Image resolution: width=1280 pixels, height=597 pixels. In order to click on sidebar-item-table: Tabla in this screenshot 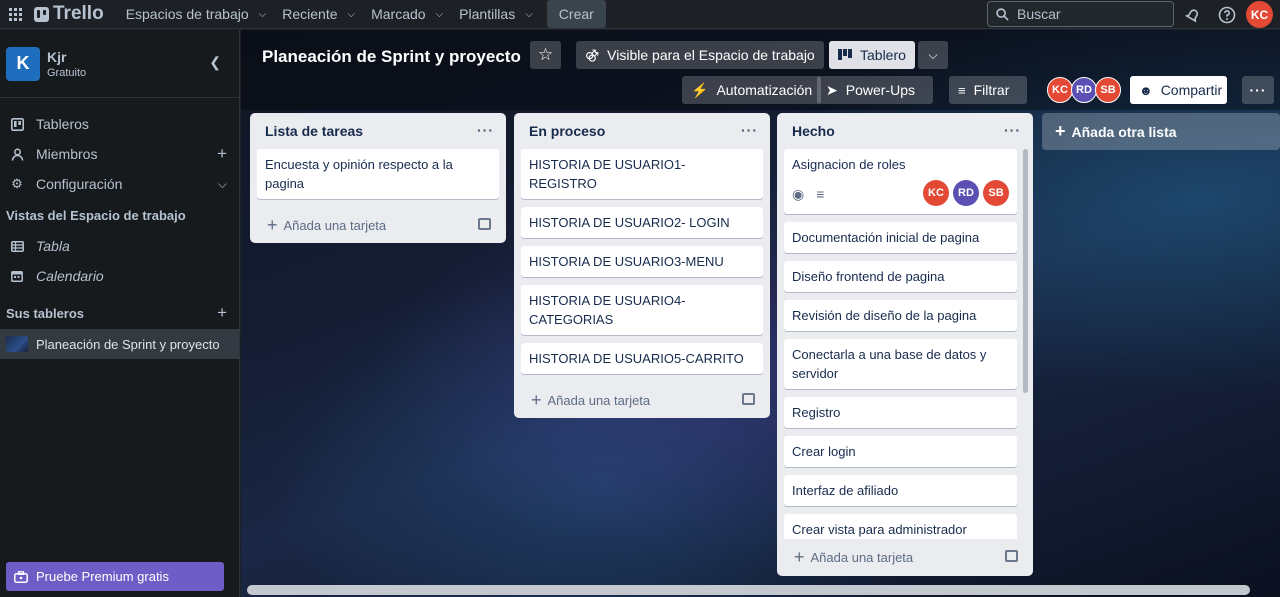, I will do `click(119, 246)`.